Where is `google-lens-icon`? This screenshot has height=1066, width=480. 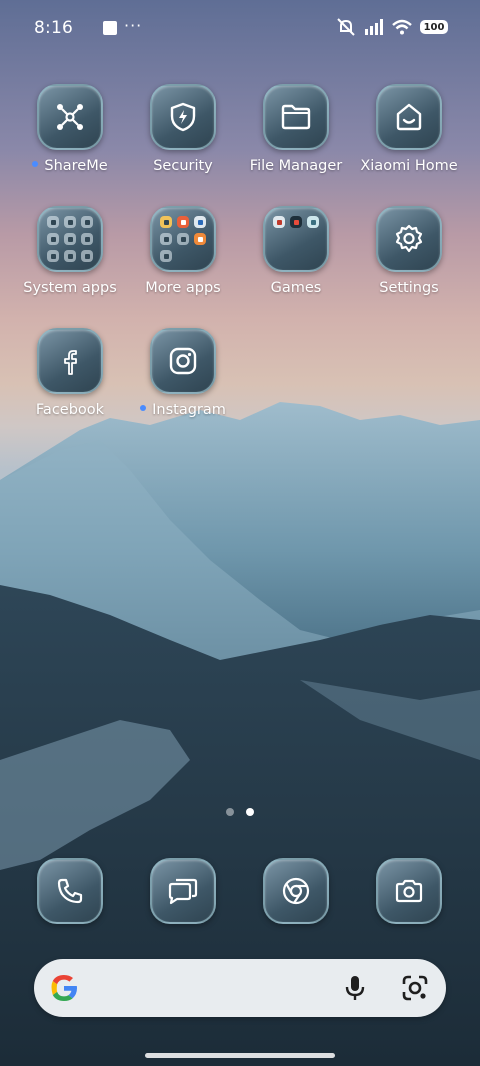 google-lens-icon is located at coordinates (415, 988).